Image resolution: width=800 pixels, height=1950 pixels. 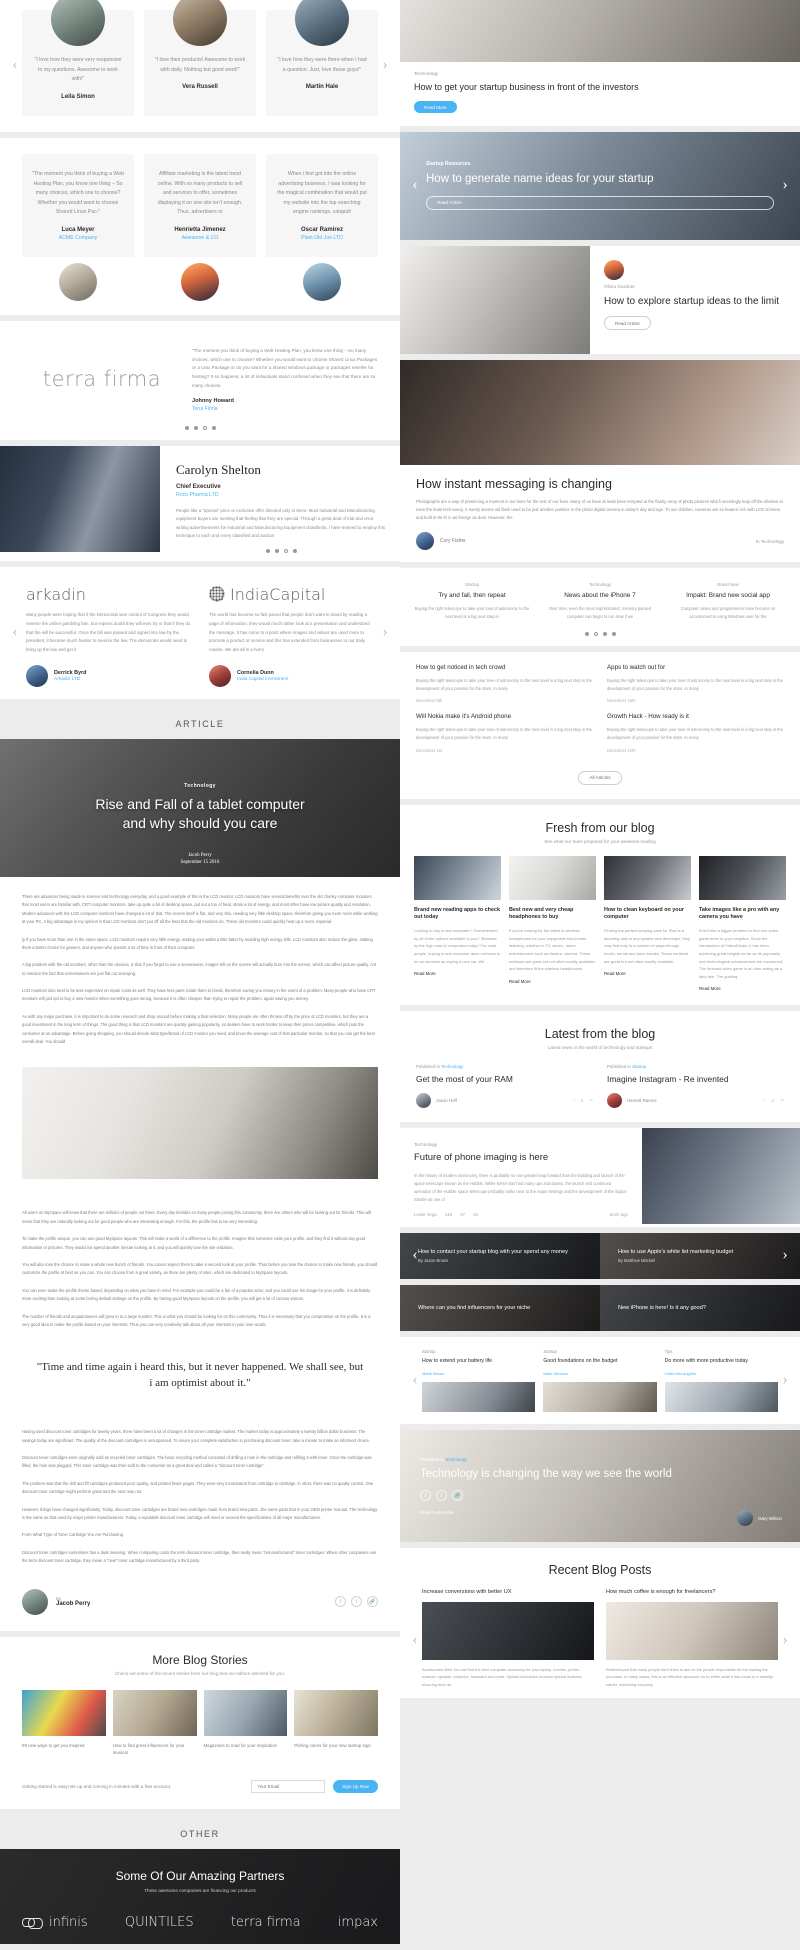 I want to click on testimonial-company: Plain Old Joe LTD, so click(x=322, y=238).